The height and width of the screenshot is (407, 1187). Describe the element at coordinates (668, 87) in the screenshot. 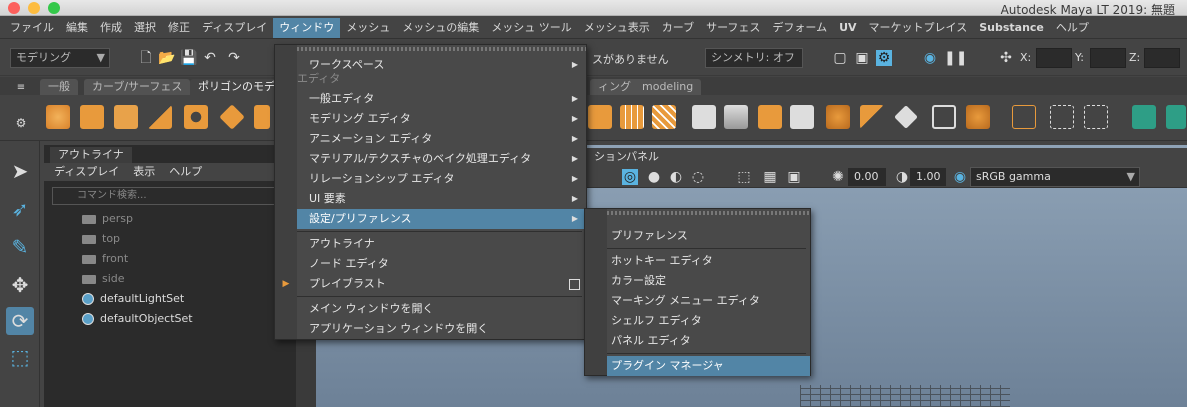

I see `shelf-tab-modeling: modeling` at that location.